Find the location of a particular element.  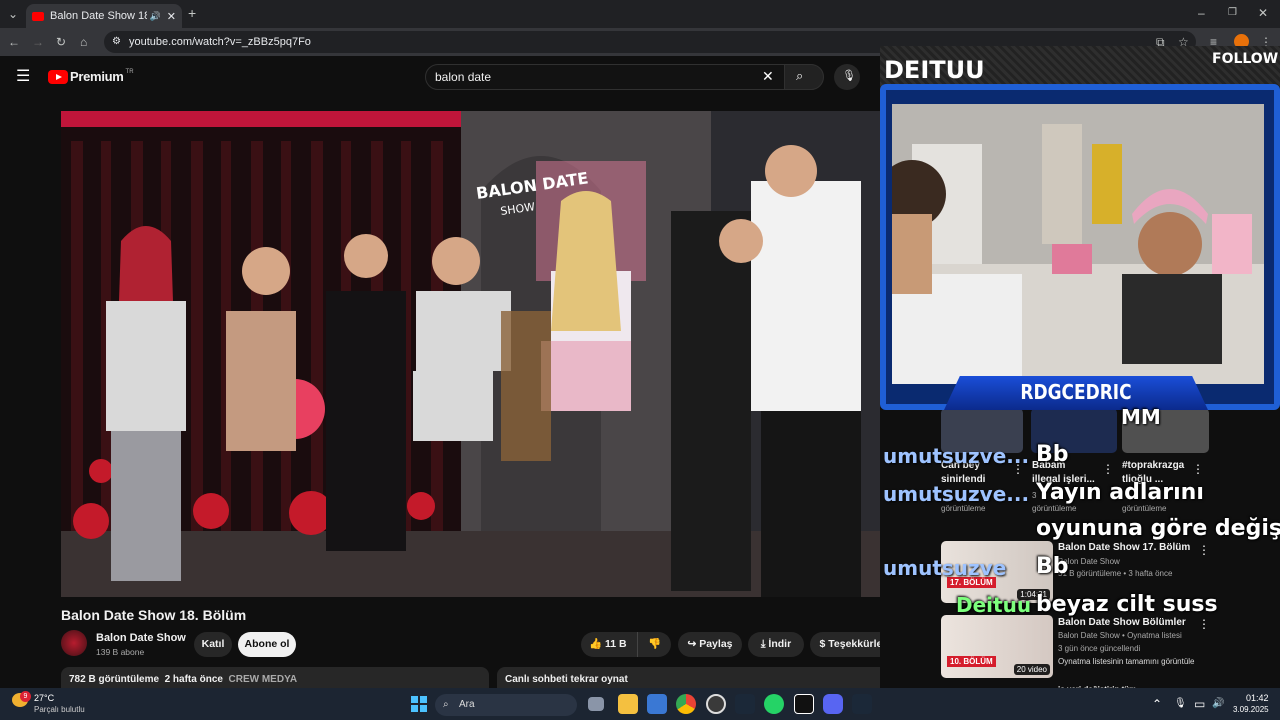

hamburger-menu-icon: ☰ is located at coordinates (23, 77).